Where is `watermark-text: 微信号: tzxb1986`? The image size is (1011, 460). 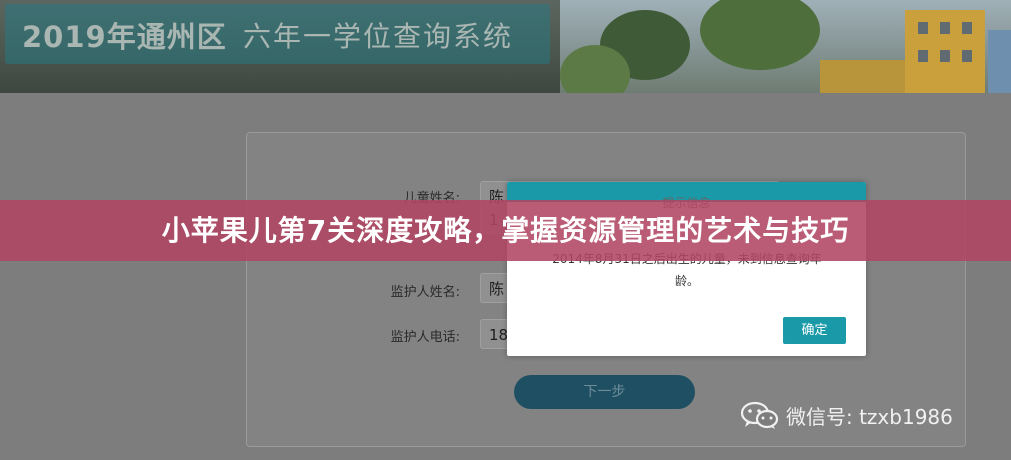
watermark-text: 微信号: tzxb1986 is located at coordinates (869, 416).